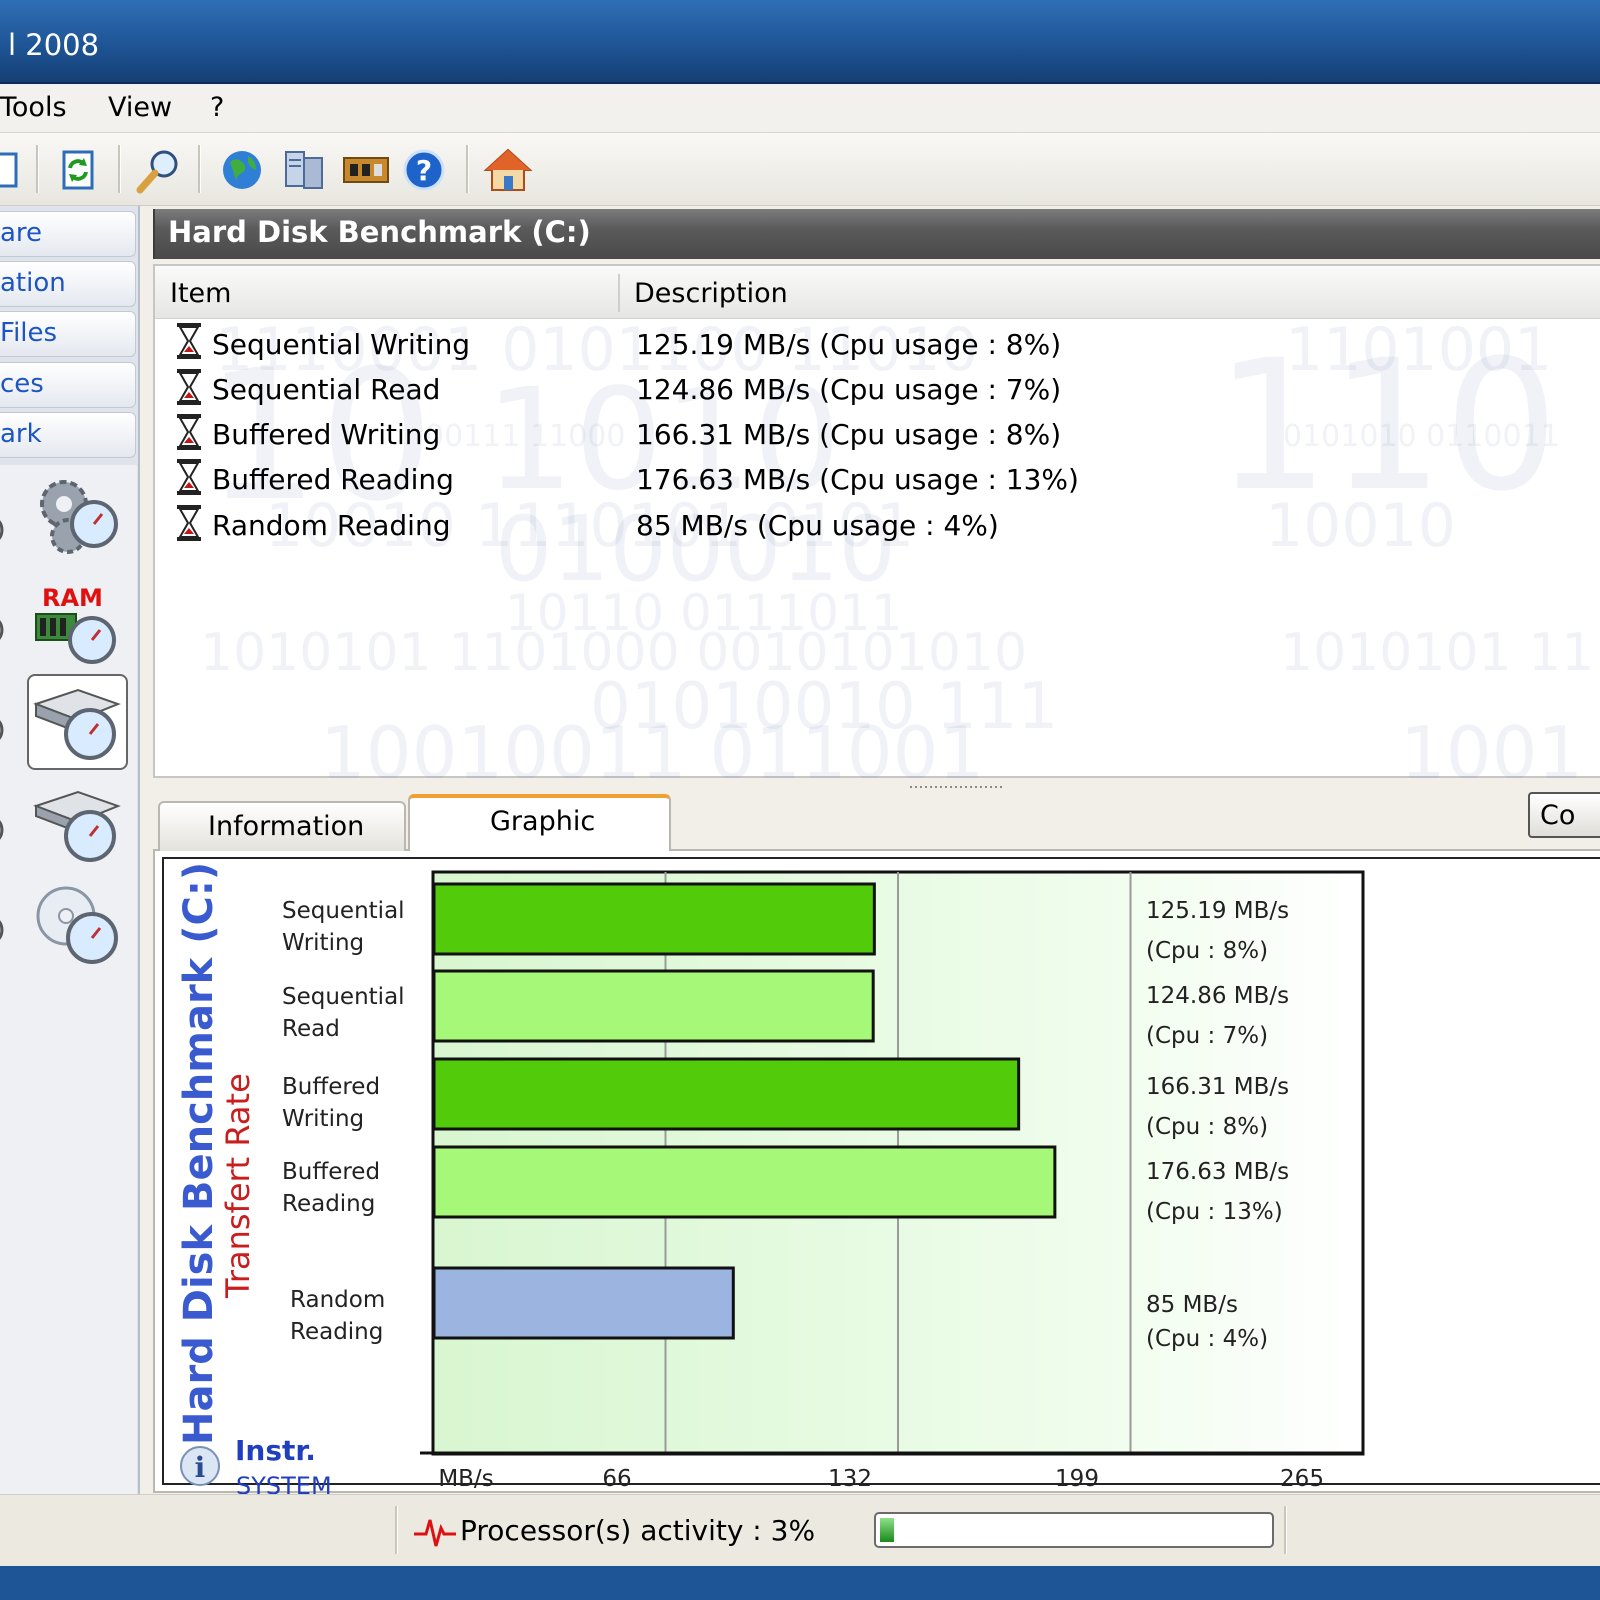  What do you see at coordinates (331, 525) in the screenshot?
I see `list-item-label: Random Reading` at bounding box center [331, 525].